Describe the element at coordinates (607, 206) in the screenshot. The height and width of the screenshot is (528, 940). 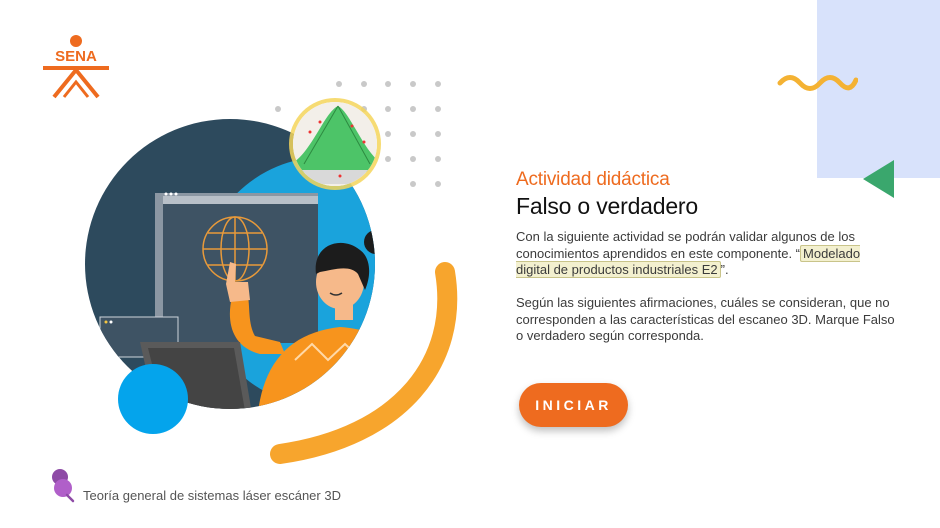
I see `activity-title: Falso o verdadero` at that location.